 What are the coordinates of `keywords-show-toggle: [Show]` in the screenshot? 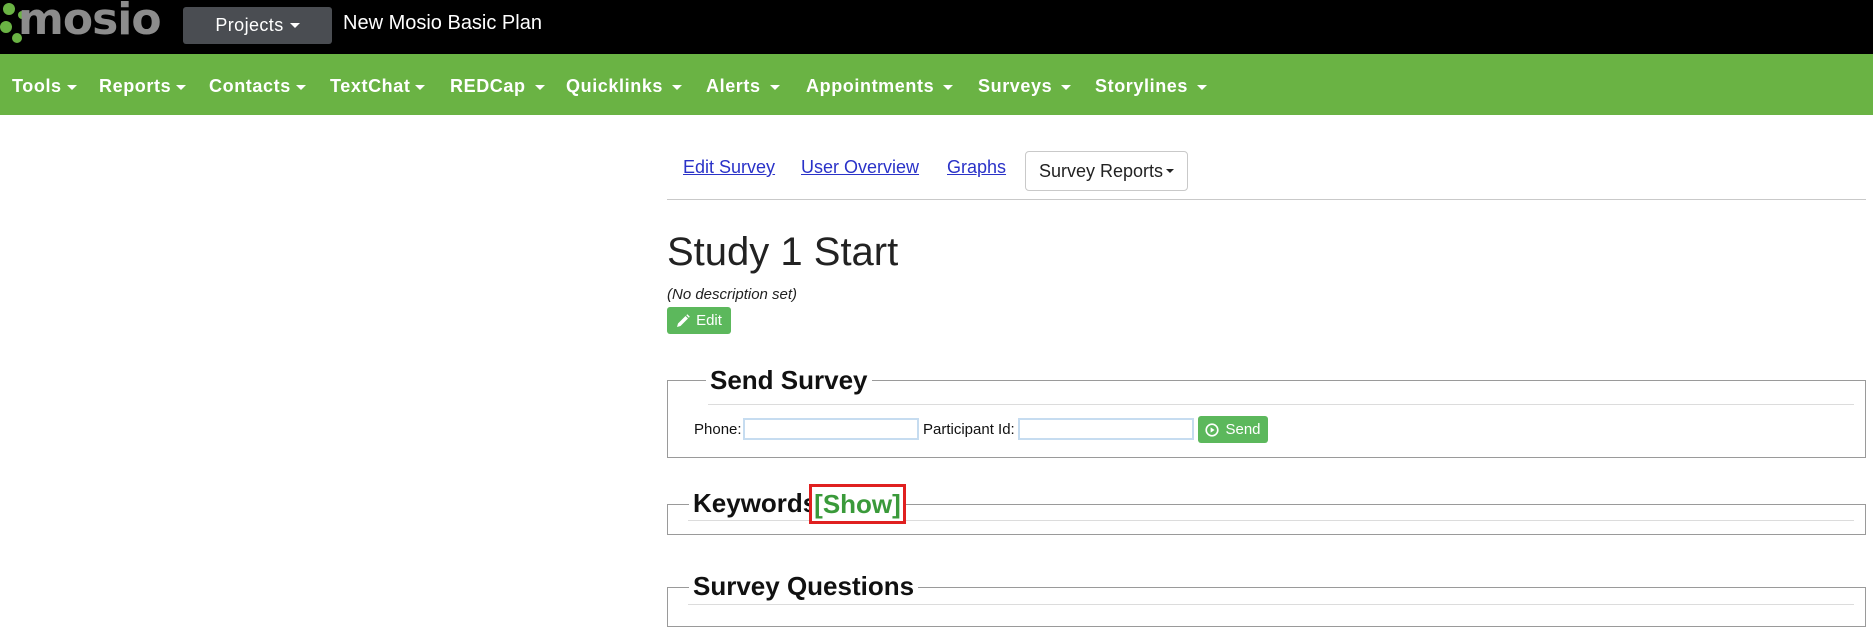 It's located at (857, 504).